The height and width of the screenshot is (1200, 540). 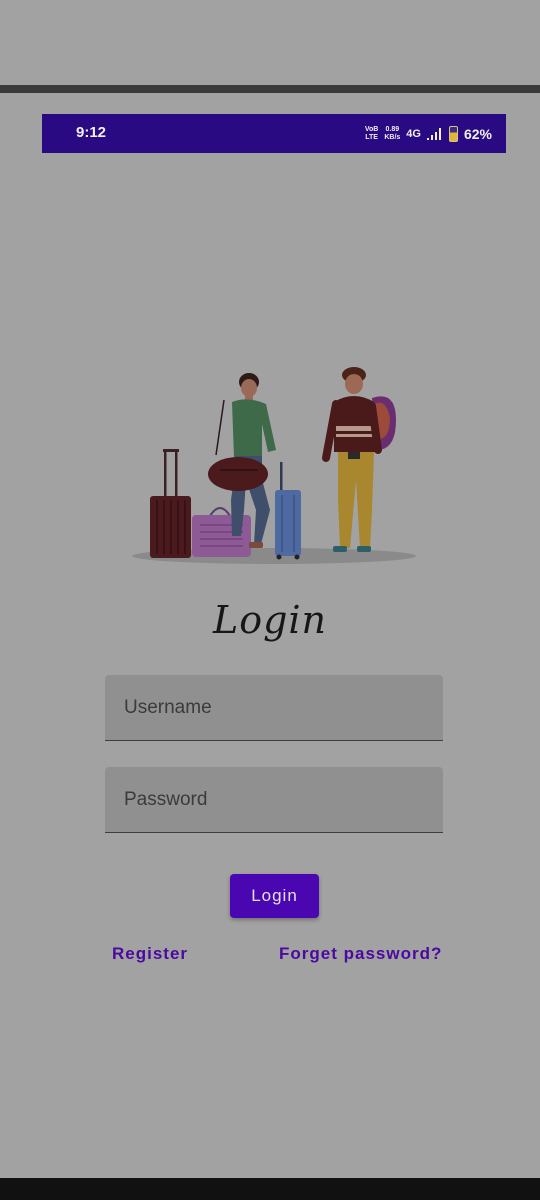 I want to click on travelers-illustration, so click(x=274, y=465).